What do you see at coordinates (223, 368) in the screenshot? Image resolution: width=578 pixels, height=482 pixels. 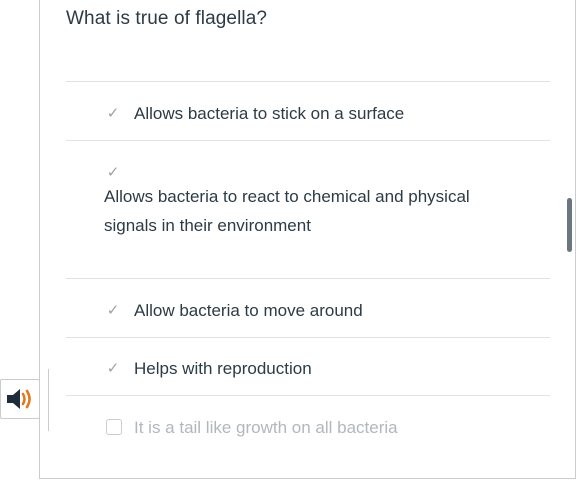 I see `answer-label: Helps with reproduction` at bounding box center [223, 368].